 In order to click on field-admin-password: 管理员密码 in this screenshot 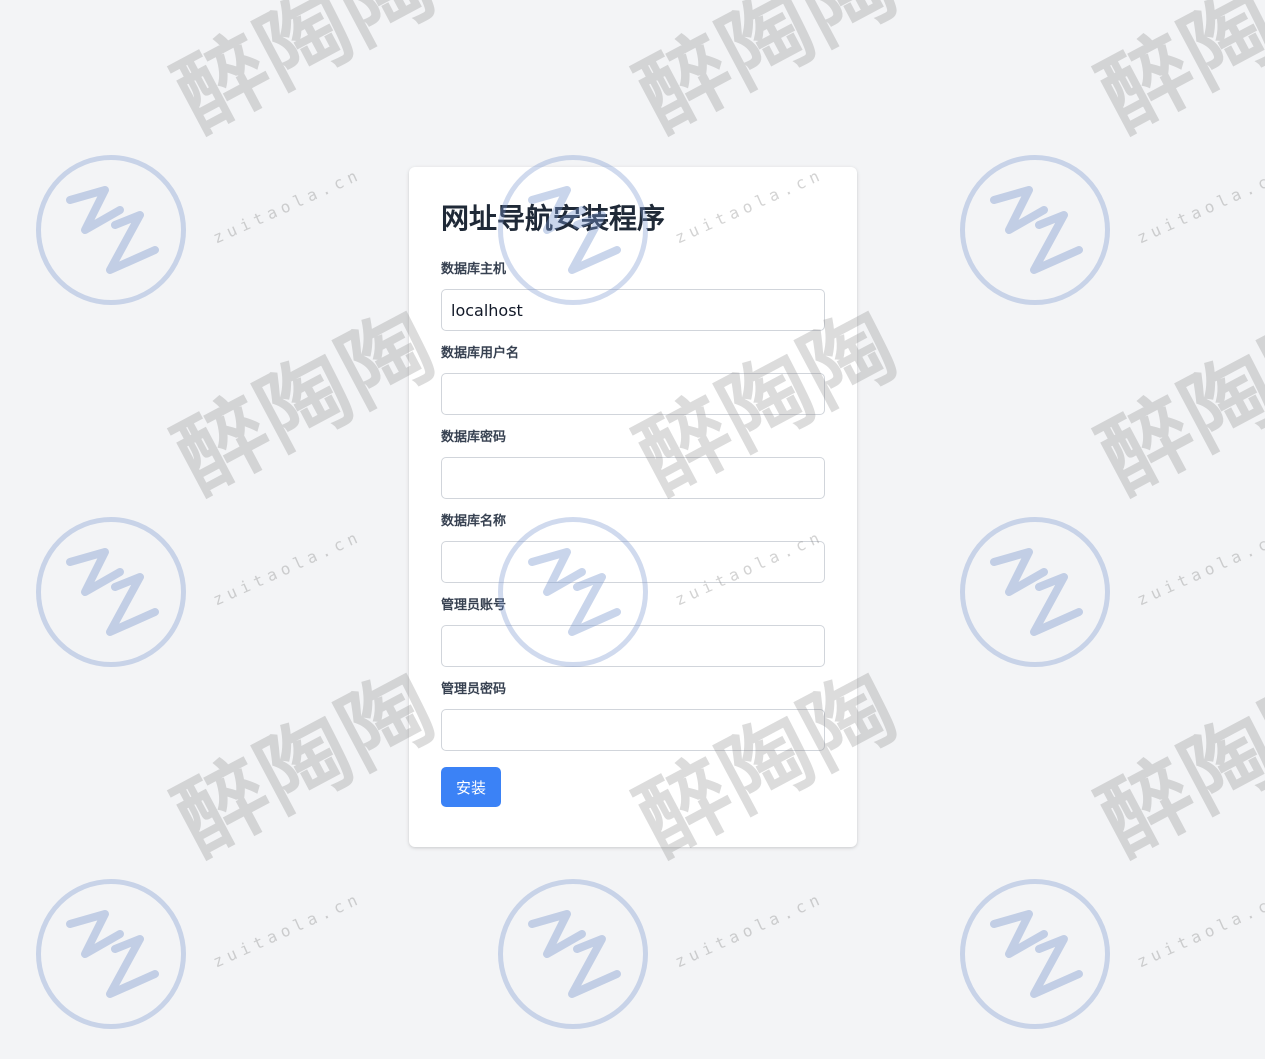, I will do `click(633, 716)`.